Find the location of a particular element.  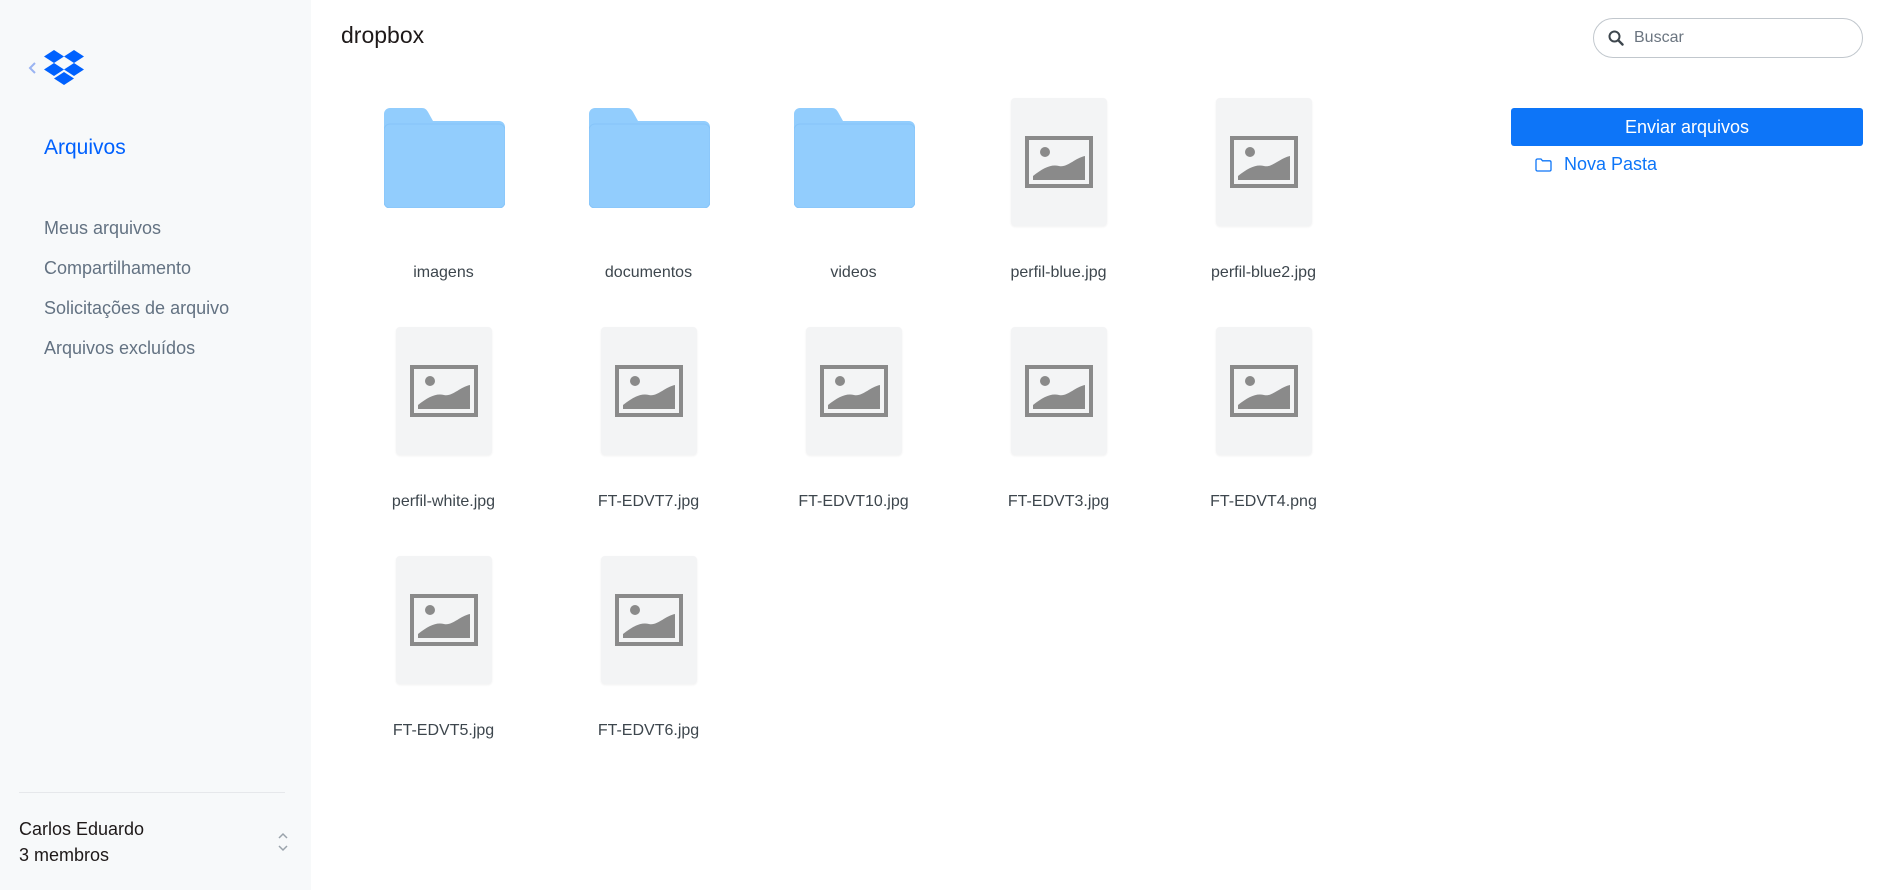

sidebar-item-solicitacoes: Solicitações de arquivo is located at coordinates (136, 316).